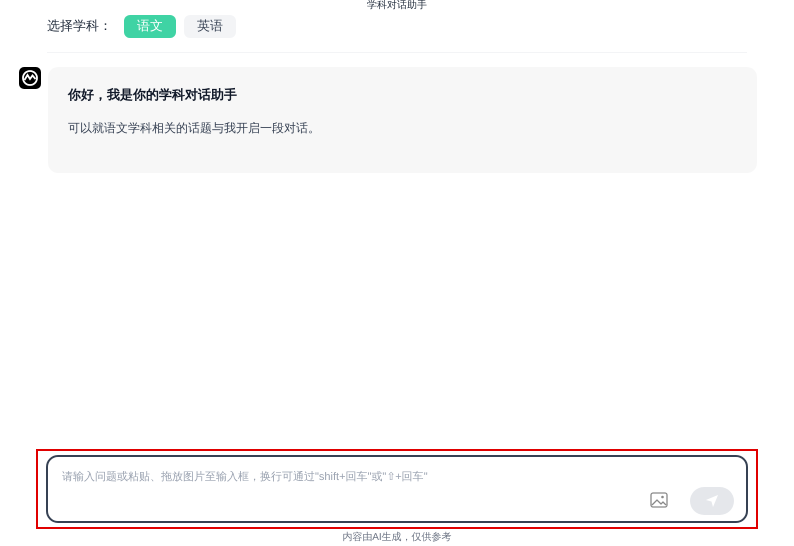 The height and width of the screenshot is (546, 794). What do you see at coordinates (79, 26) in the screenshot?
I see `subject-label: 选择学科：` at bounding box center [79, 26].